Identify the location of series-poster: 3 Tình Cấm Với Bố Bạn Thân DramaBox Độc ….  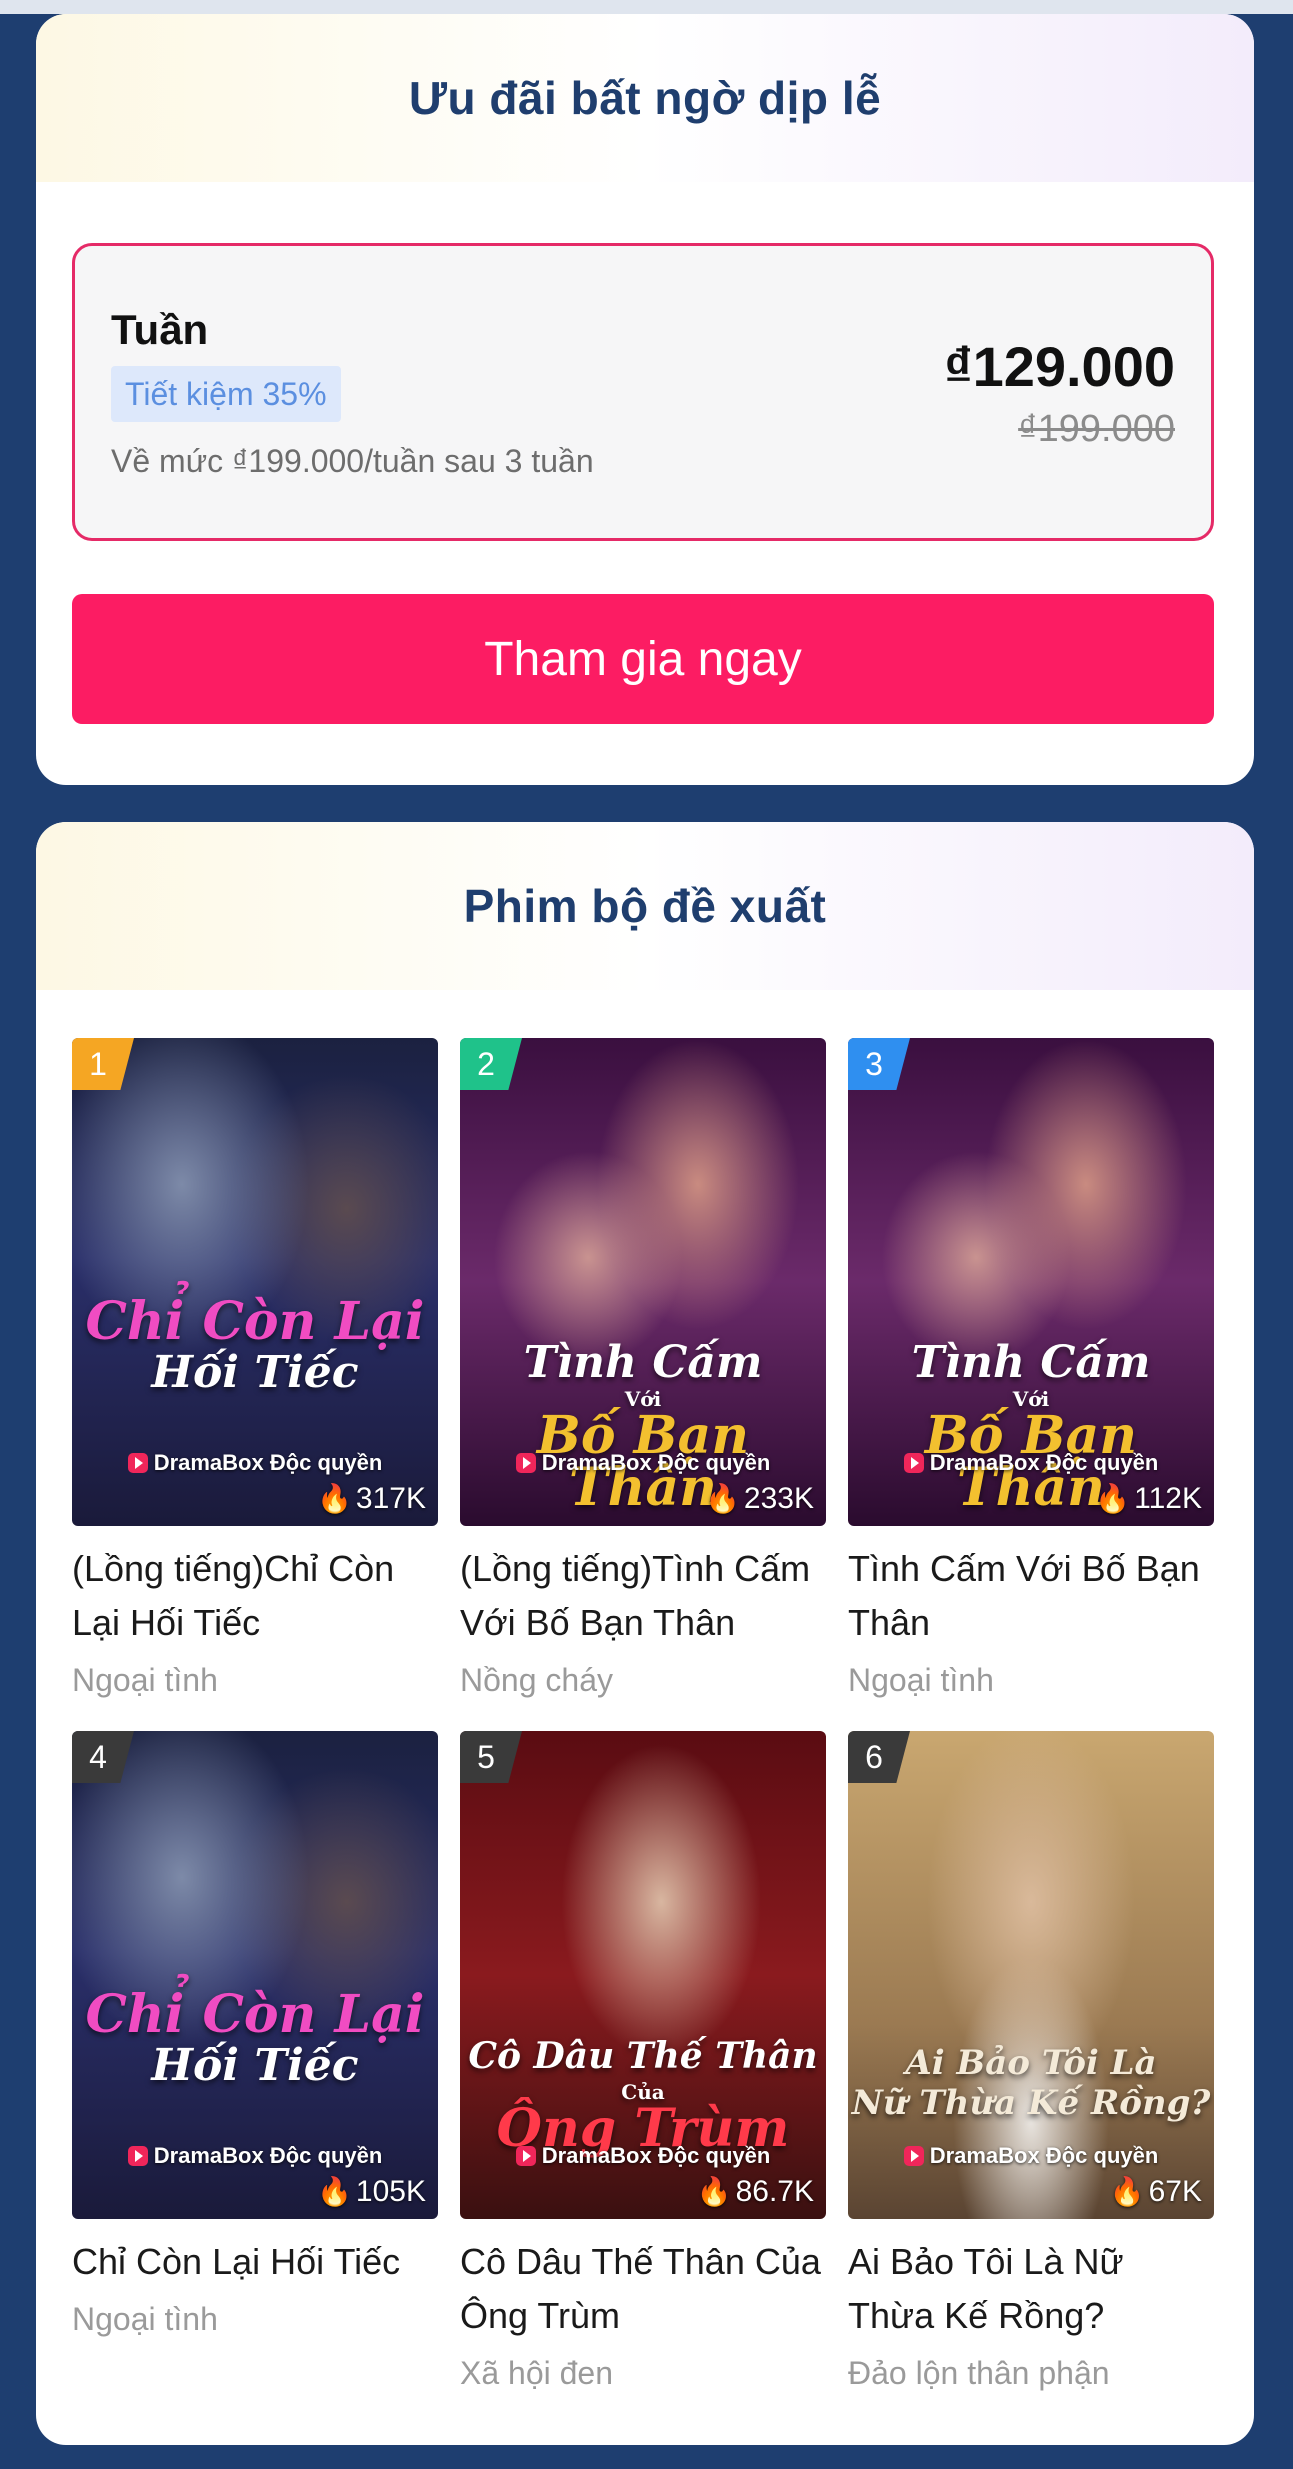
(1031, 1282).